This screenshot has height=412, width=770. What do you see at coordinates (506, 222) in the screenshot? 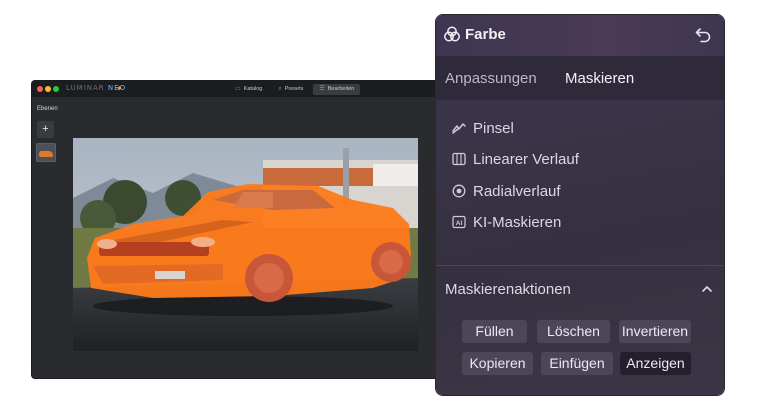
I see `tool-ki-maskieren: AI KI-Maskieren` at bounding box center [506, 222].